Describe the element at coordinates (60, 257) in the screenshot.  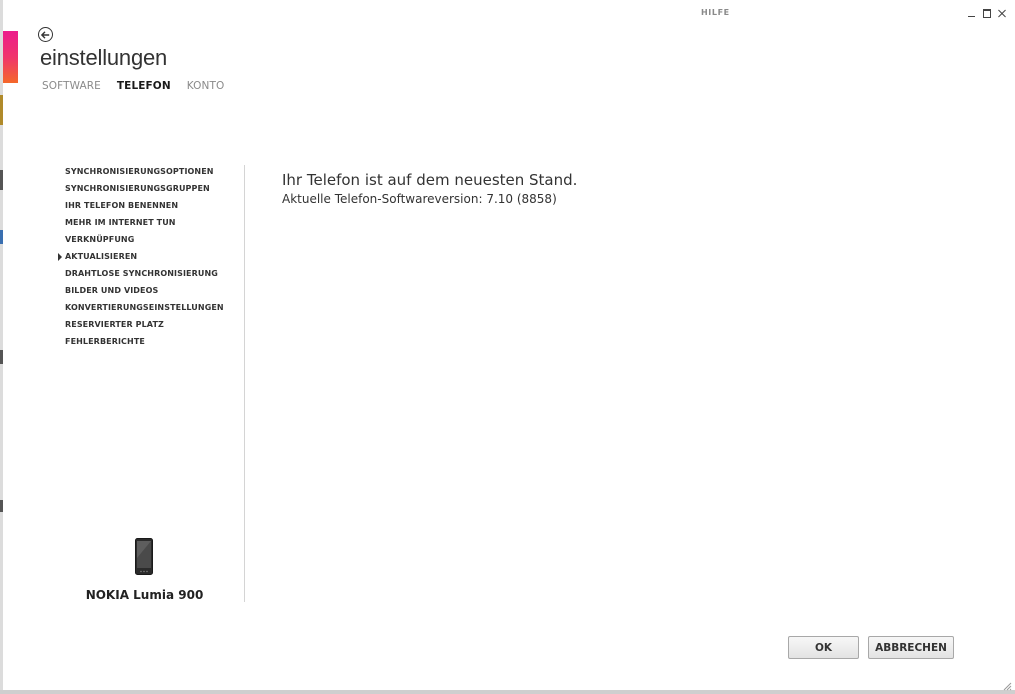
I see `selected-caret-icon` at that location.